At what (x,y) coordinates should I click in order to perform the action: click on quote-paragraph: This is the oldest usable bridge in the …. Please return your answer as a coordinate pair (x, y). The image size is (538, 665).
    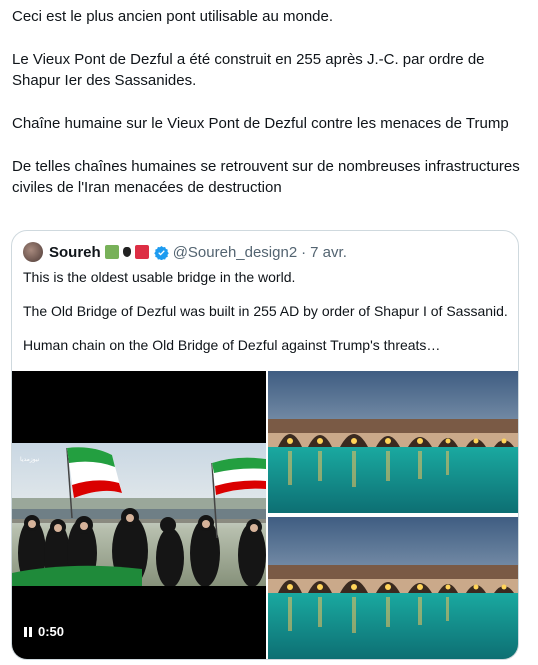
    Looking at the image, I should click on (159, 277).